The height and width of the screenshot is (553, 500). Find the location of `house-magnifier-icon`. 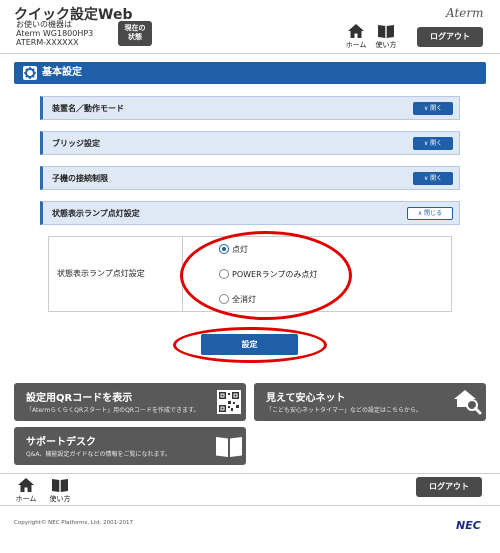

house-magnifier-icon is located at coordinates (468, 402).